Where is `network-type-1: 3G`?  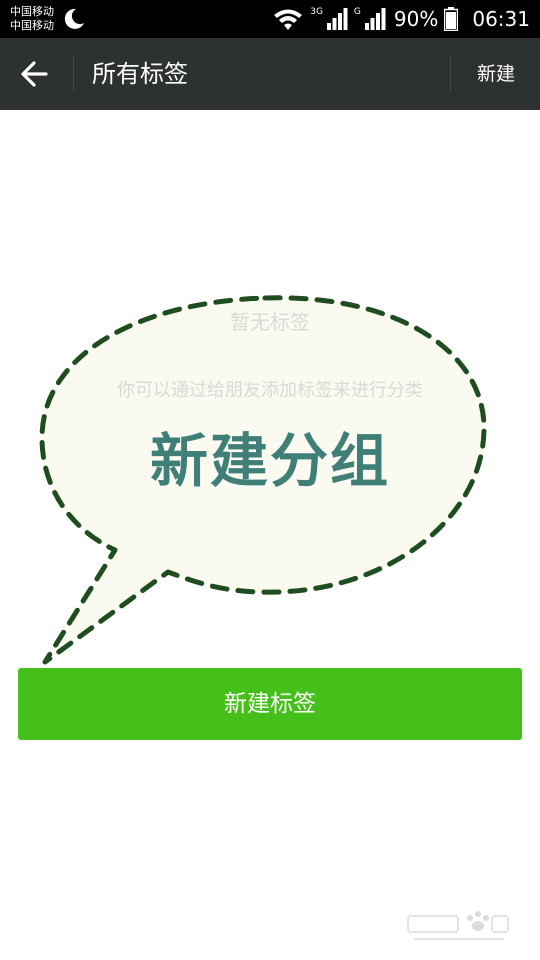
network-type-1: 3G is located at coordinates (316, 12).